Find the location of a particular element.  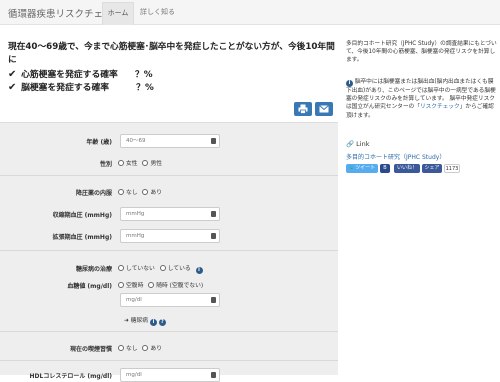

share-count: 1173 is located at coordinates (452, 168).